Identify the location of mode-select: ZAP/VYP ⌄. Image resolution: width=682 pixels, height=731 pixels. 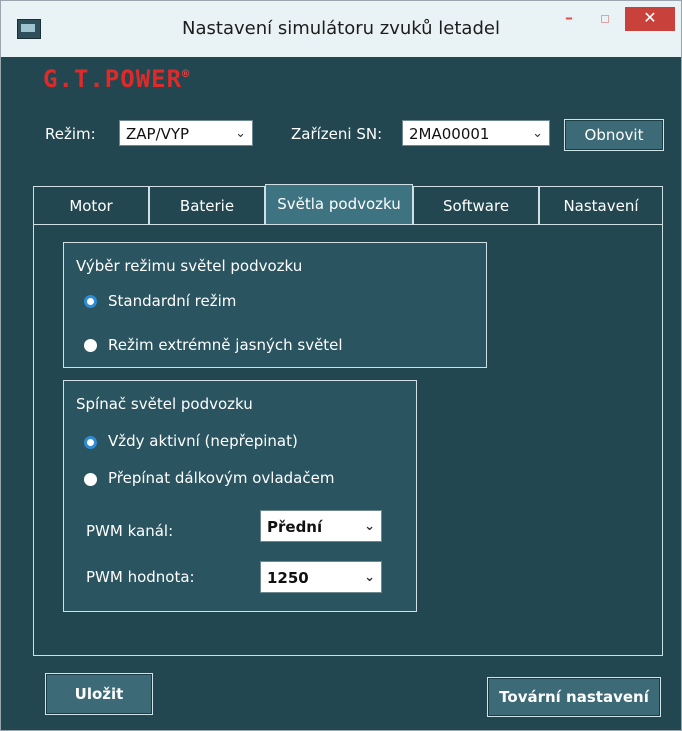
(186, 133).